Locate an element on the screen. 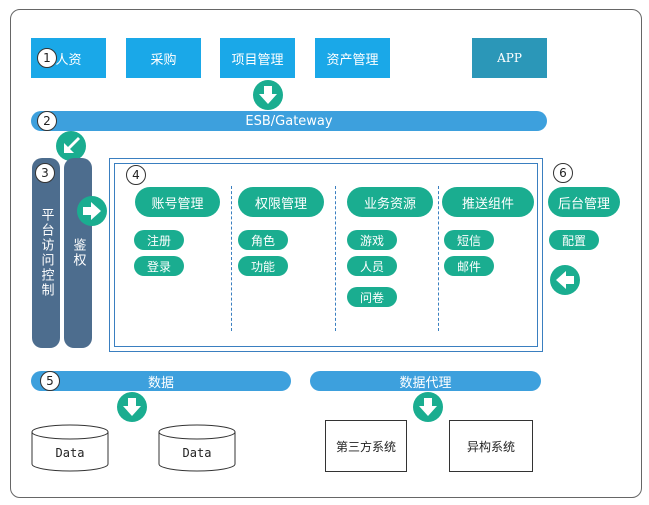 Image resolution: width=649 pixels, height=505 pixels. third-party-system-box: 第三方系统 is located at coordinates (366, 446).